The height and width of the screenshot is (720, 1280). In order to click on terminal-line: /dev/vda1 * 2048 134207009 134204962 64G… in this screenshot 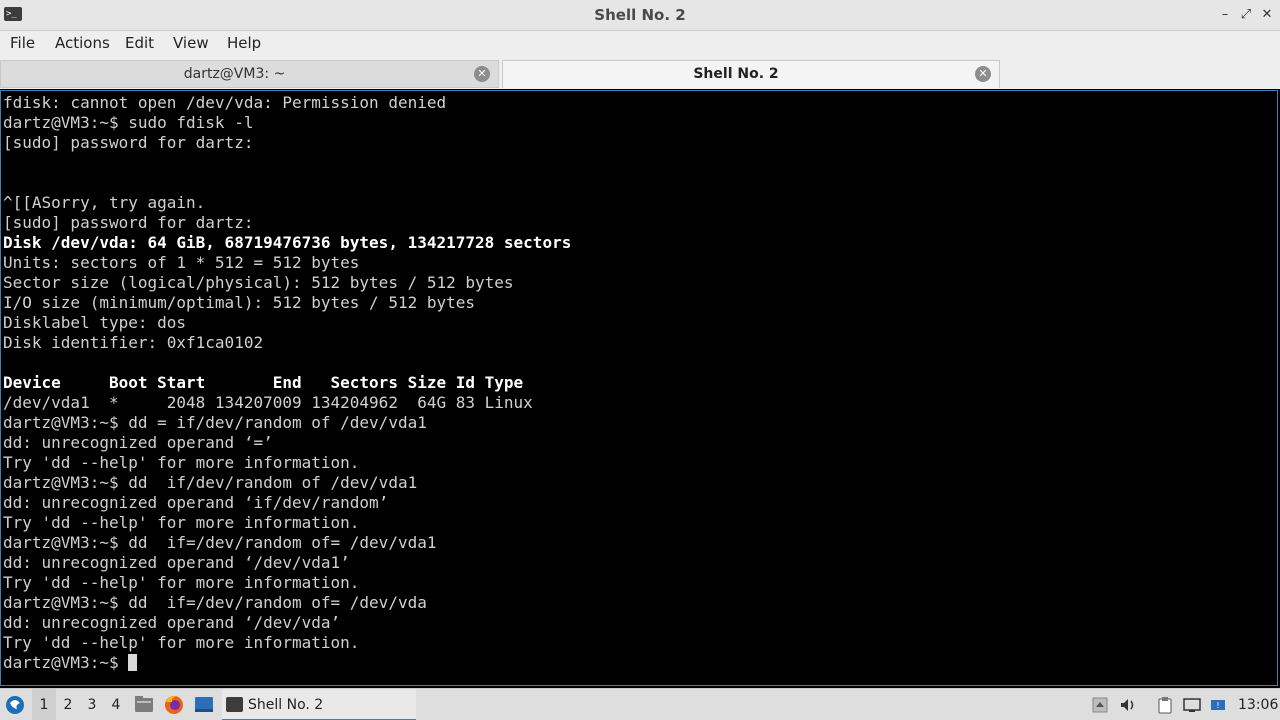, I will do `click(268, 402)`.